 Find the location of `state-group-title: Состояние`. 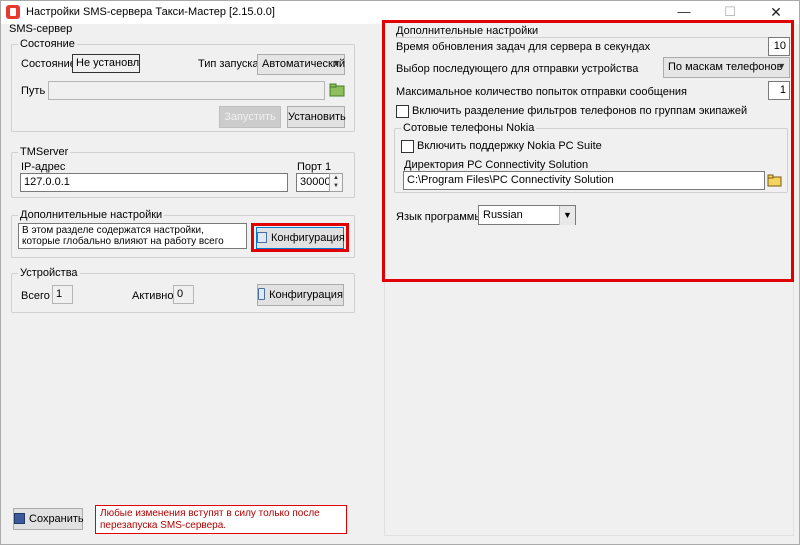

state-group-title: Состояние is located at coordinates (47, 44).